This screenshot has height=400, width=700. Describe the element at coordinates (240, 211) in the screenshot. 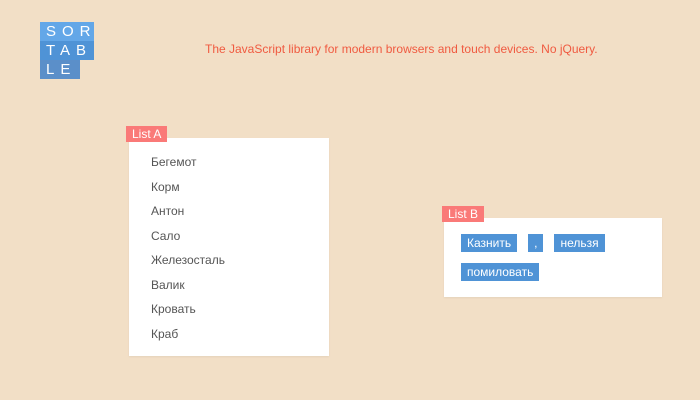

I see `list-a-item: Антон` at that location.